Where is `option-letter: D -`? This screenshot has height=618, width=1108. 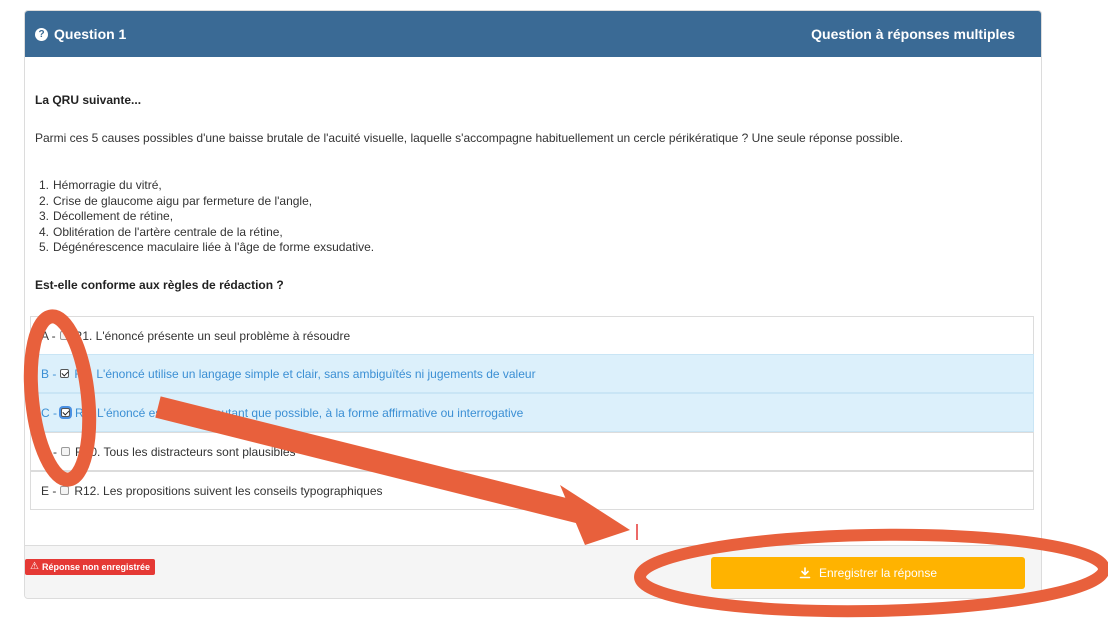 option-letter: D - is located at coordinates (49, 451).